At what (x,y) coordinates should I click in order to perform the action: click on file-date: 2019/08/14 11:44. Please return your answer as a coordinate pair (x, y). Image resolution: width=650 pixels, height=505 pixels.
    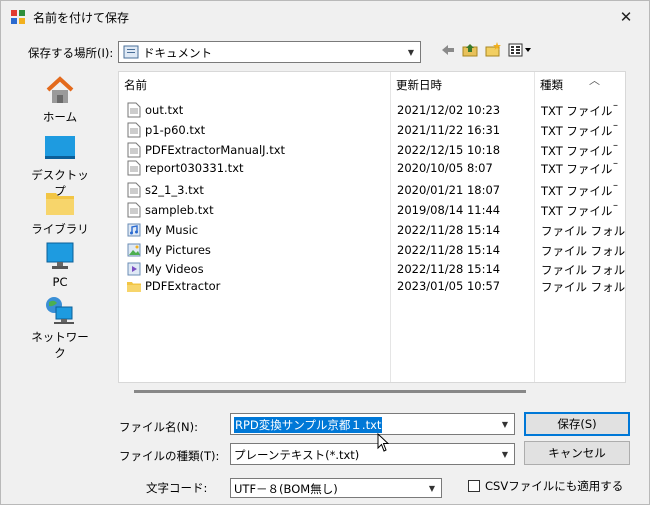
    Looking at the image, I should click on (449, 210).